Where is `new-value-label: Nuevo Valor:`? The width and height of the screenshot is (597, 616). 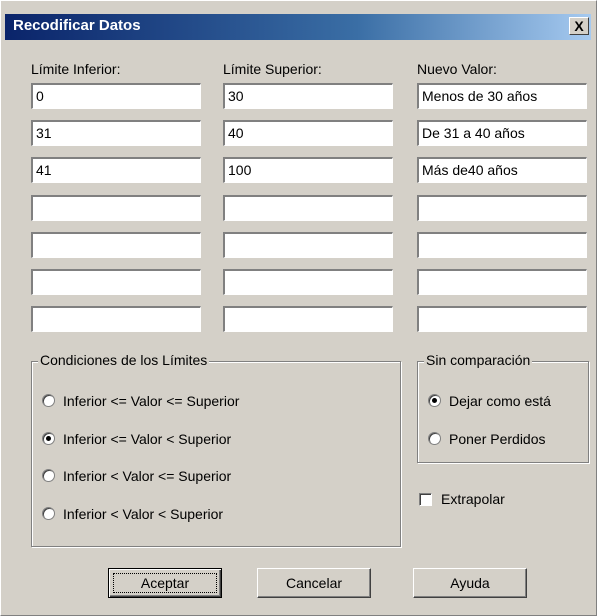 new-value-label: Nuevo Valor: is located at coordinates (457, 69).